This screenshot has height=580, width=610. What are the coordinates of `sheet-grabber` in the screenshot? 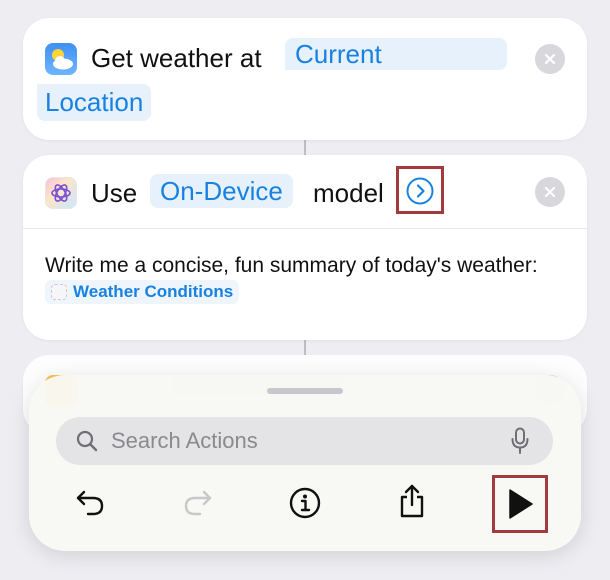 It's located at (305, 391).